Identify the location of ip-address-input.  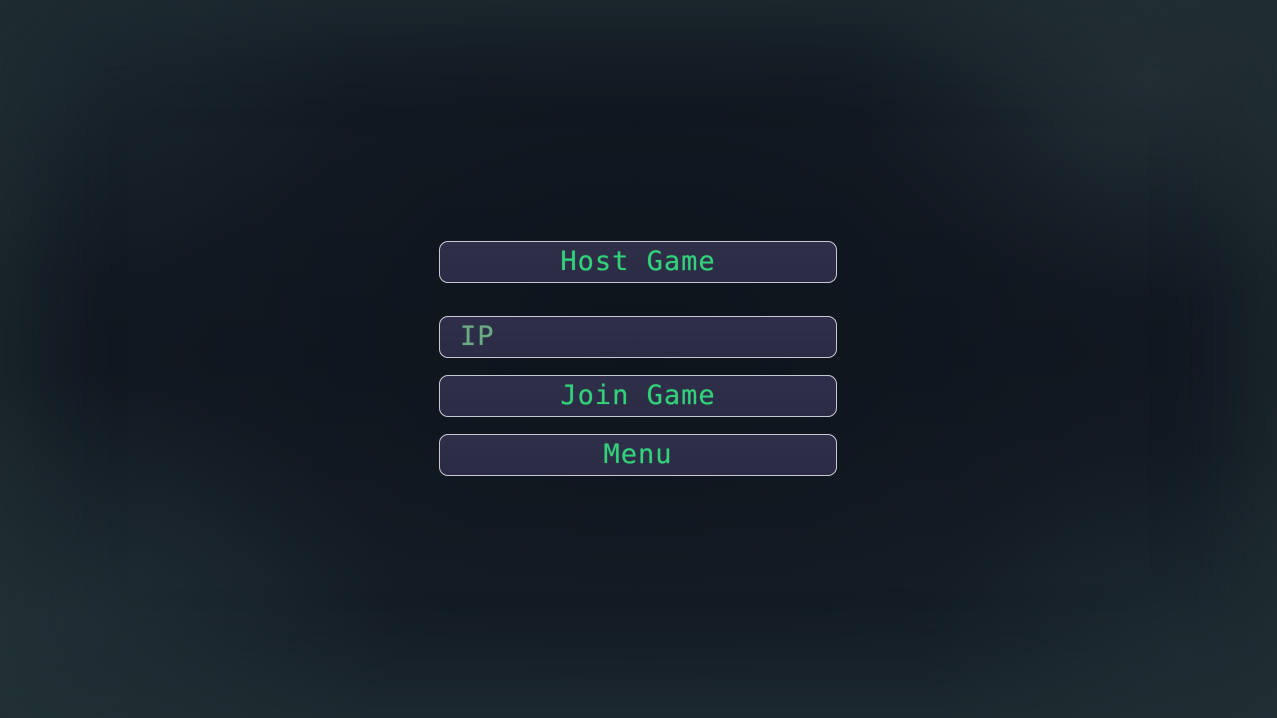
(638, 337).